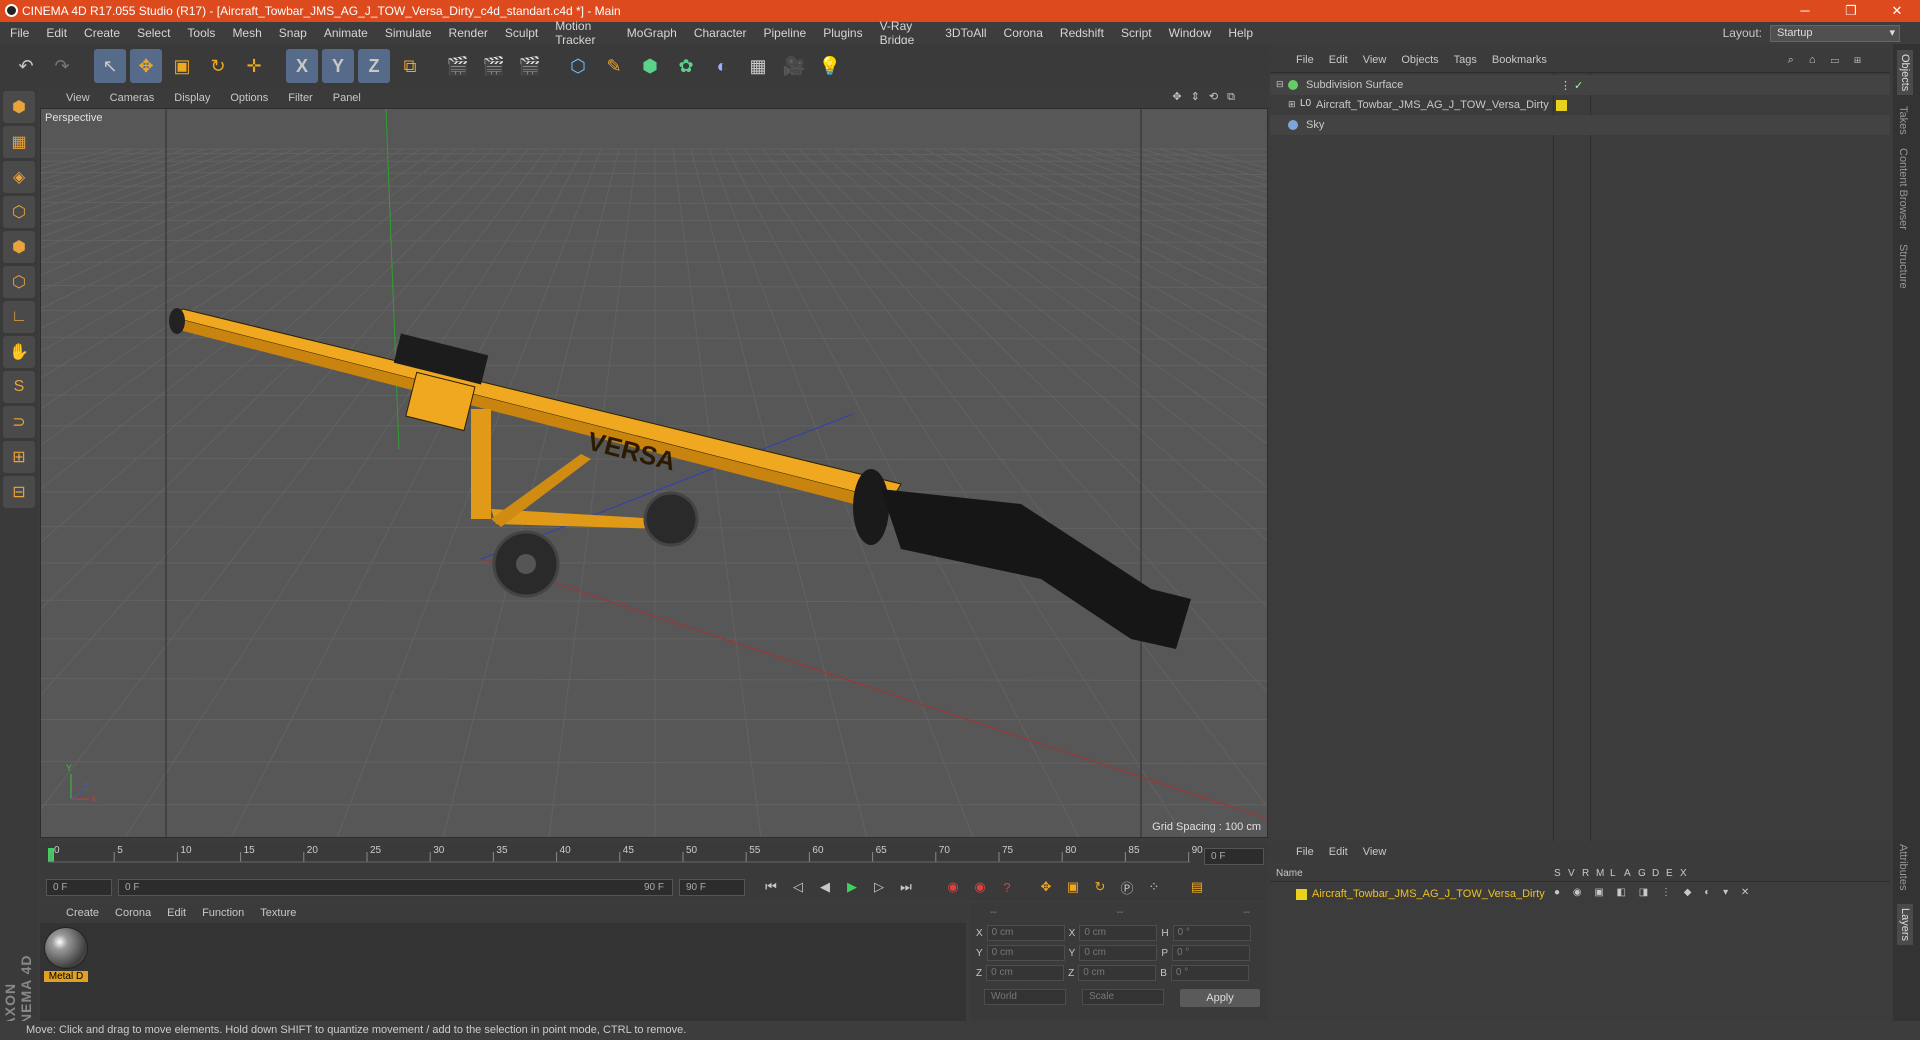  Describe the element at coordinates (1465, 60) in the screenshot. I see `om-menu-tags: Tags` at that location.